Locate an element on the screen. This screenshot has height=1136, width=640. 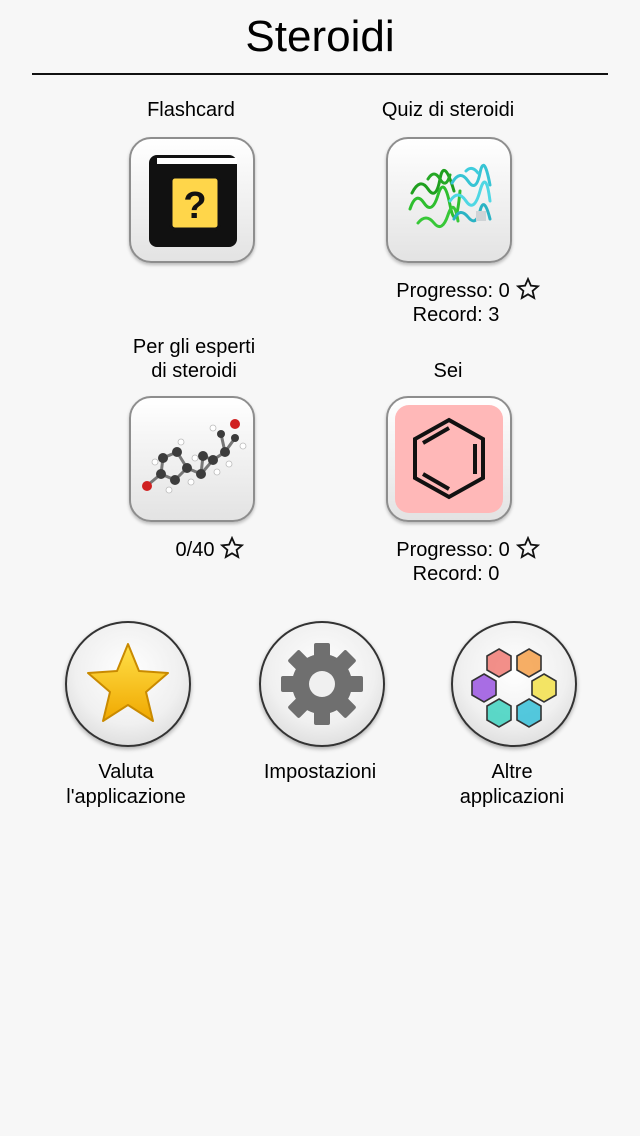
gear-icon is located at coordinates (322, 684).